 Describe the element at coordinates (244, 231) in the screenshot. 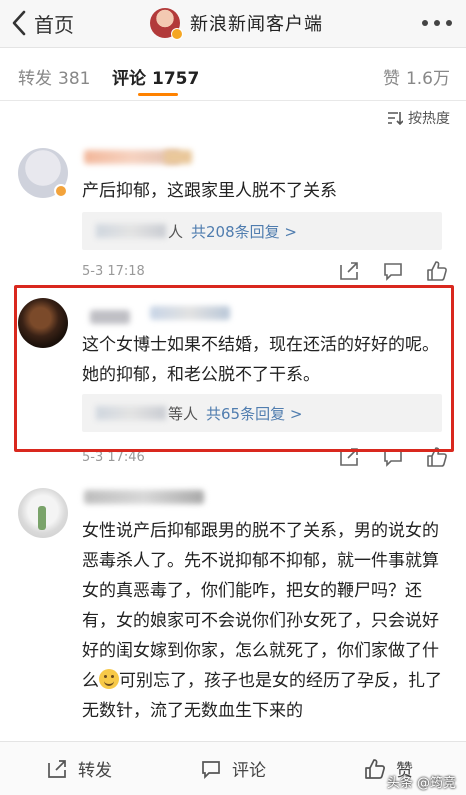

I see `replies-count: 共208条回复 >` at that location.